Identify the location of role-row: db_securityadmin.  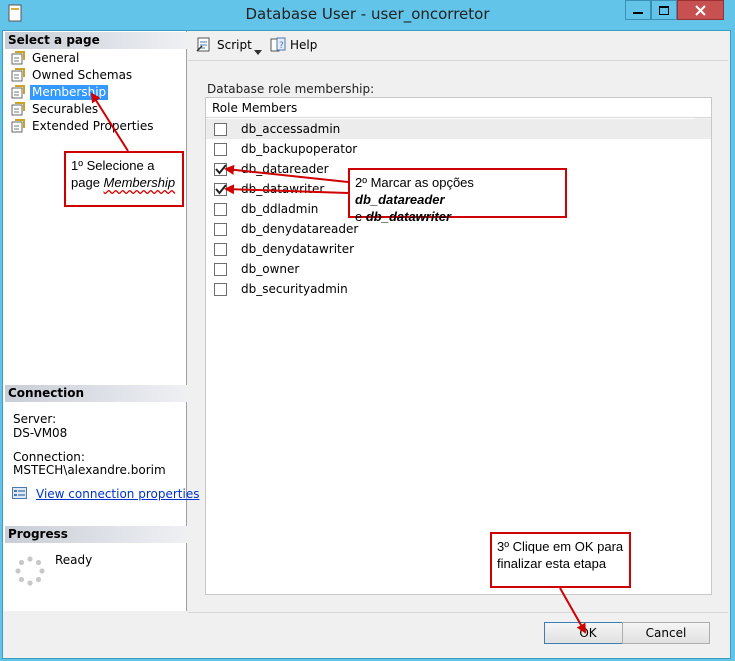
(458, 289).